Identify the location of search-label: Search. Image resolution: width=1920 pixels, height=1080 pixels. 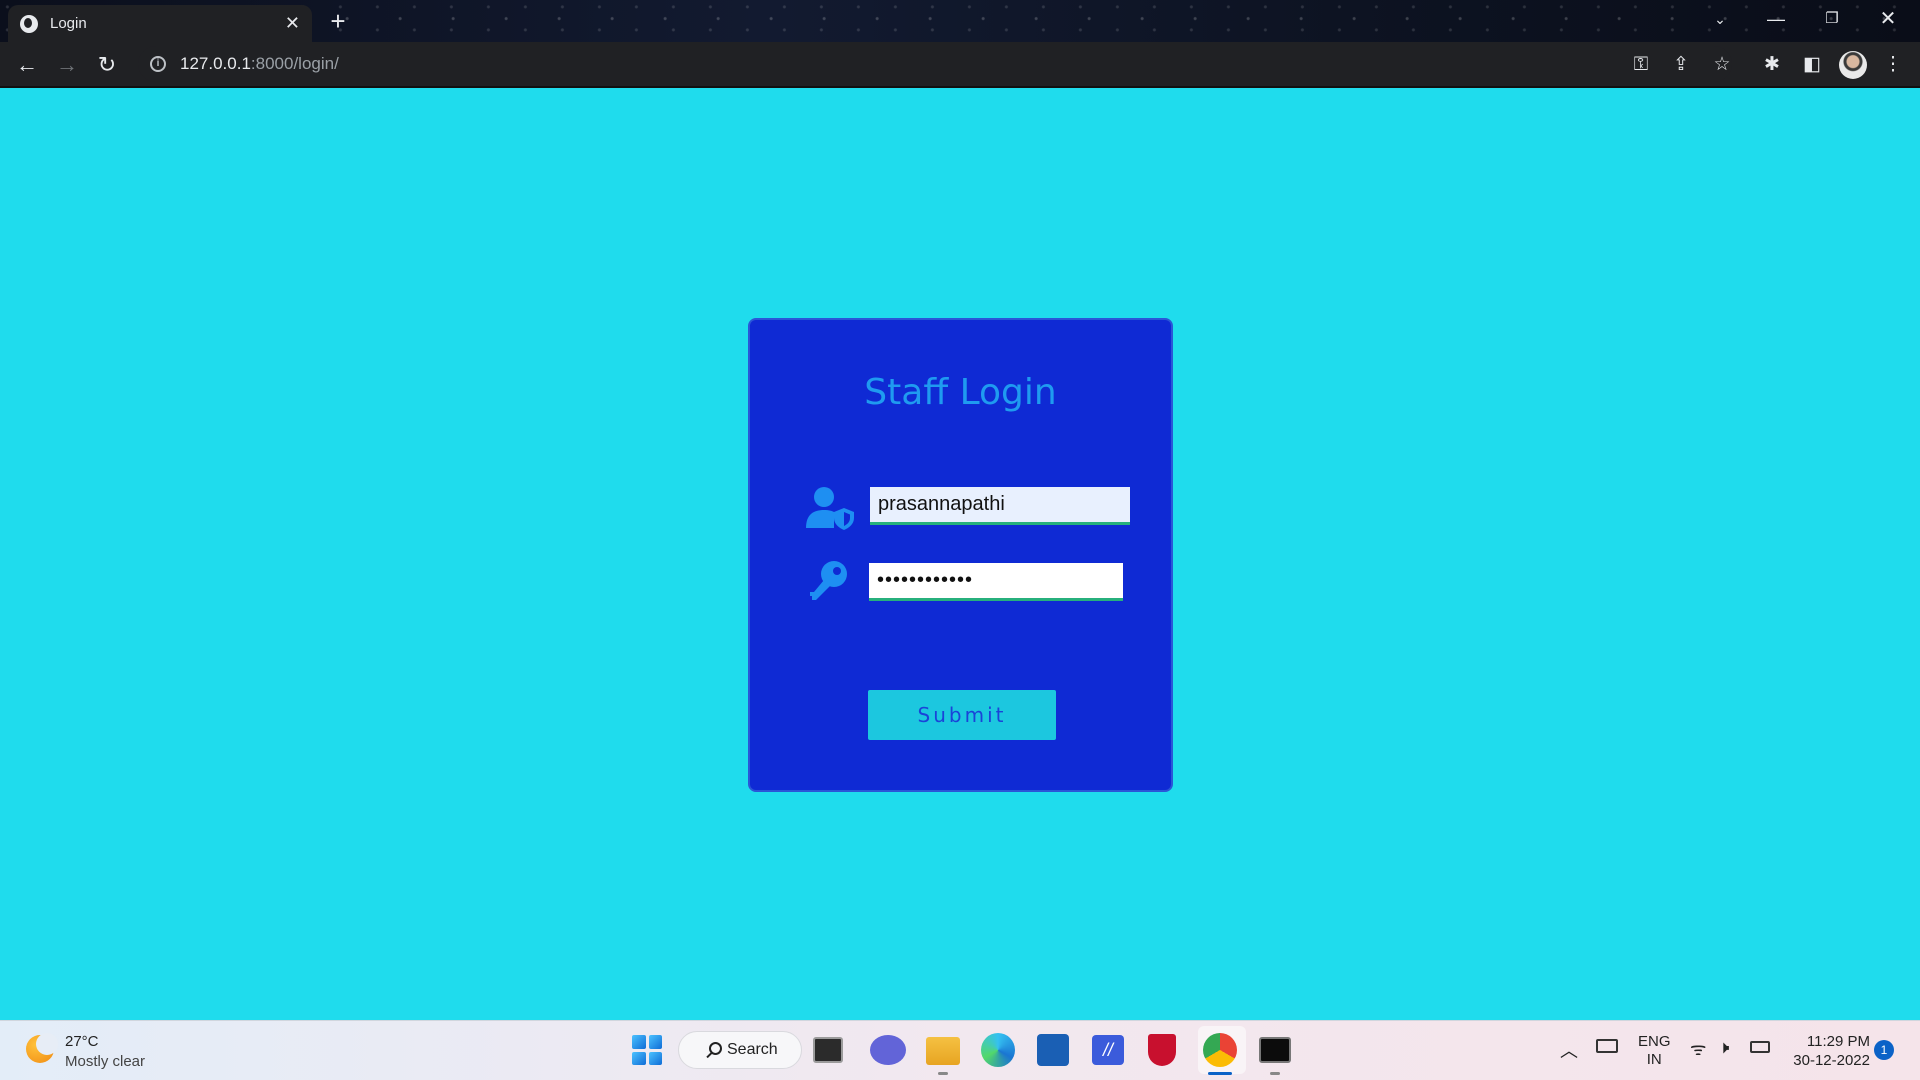
(752, 1049).